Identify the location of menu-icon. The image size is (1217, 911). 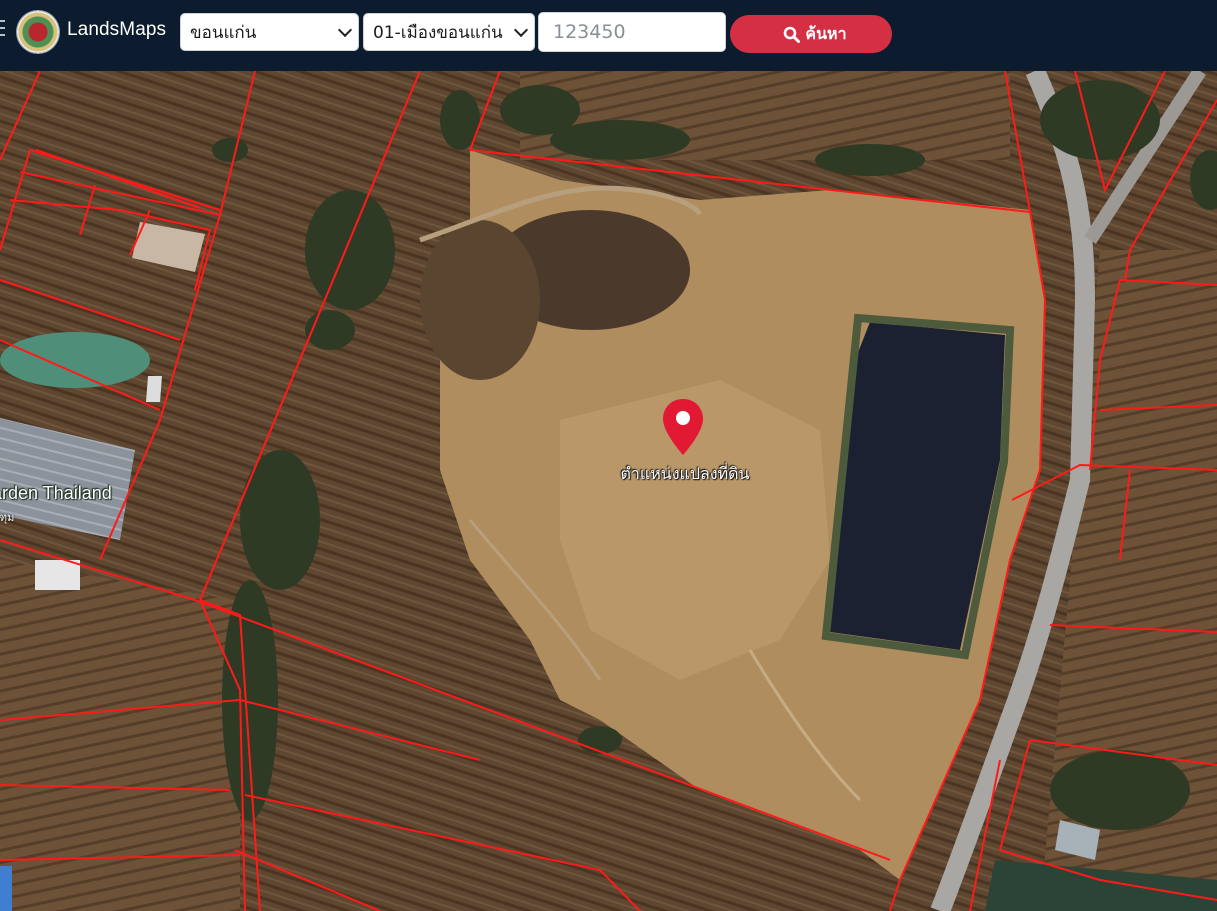
(2, 28).